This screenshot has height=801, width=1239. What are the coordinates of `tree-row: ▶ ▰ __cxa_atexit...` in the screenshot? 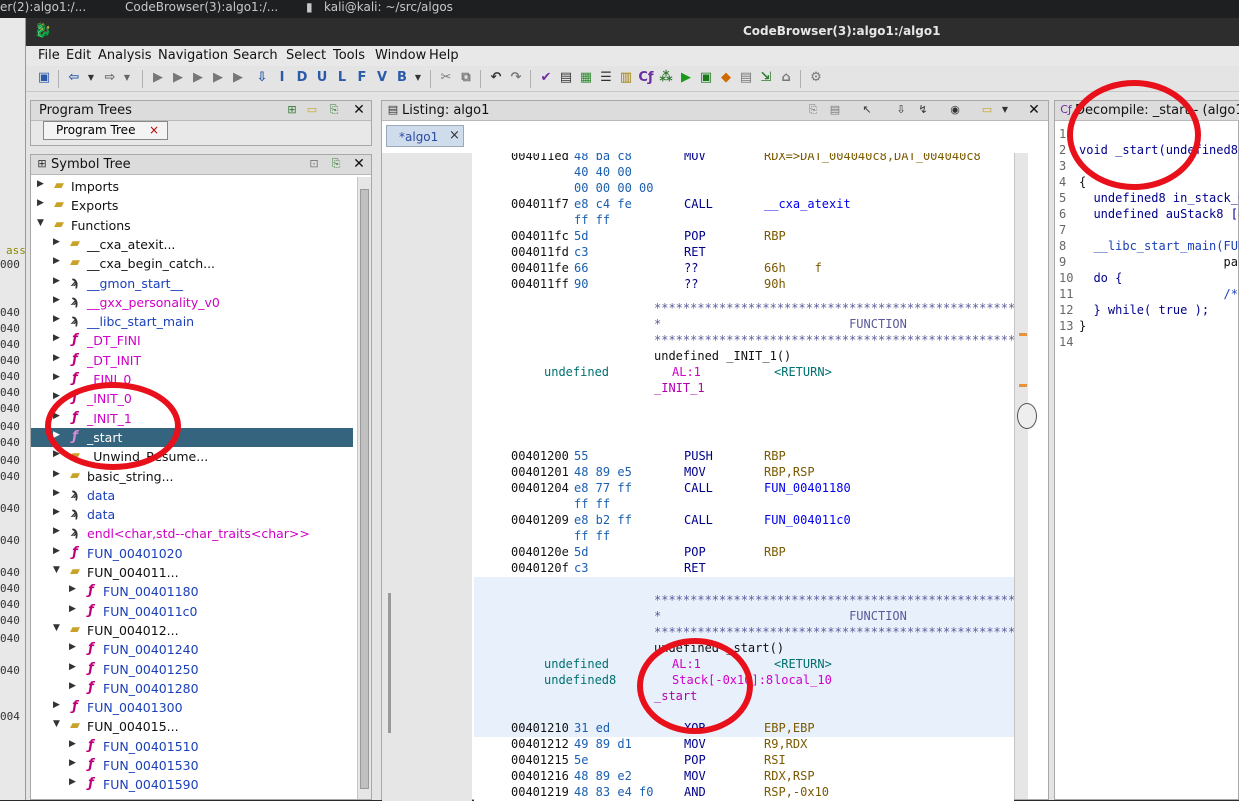 It's located at (192, 244).